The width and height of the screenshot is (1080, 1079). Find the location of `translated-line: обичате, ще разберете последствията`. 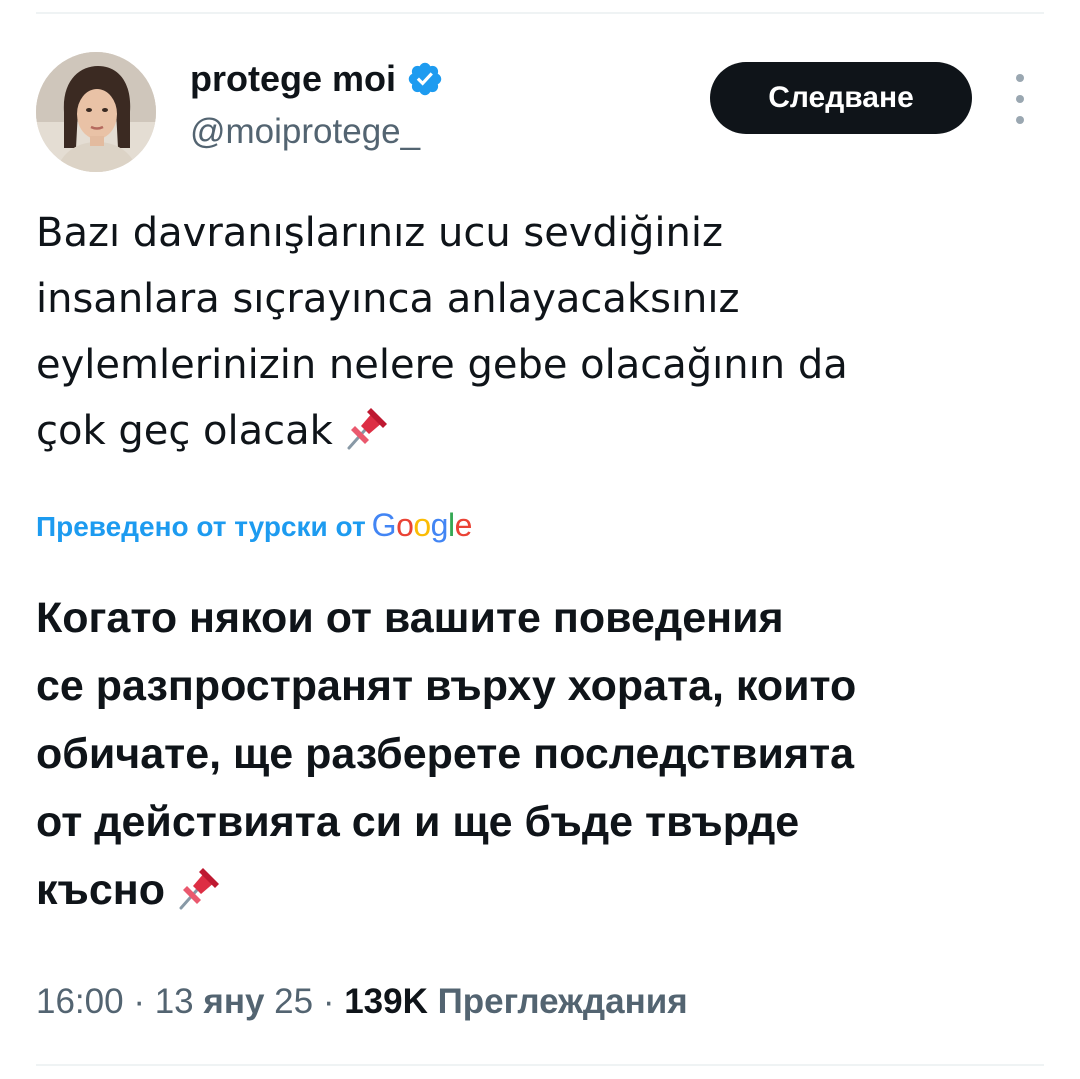

translated-line: обичате, ще разберете последствията is located at coordinates (445, 754).